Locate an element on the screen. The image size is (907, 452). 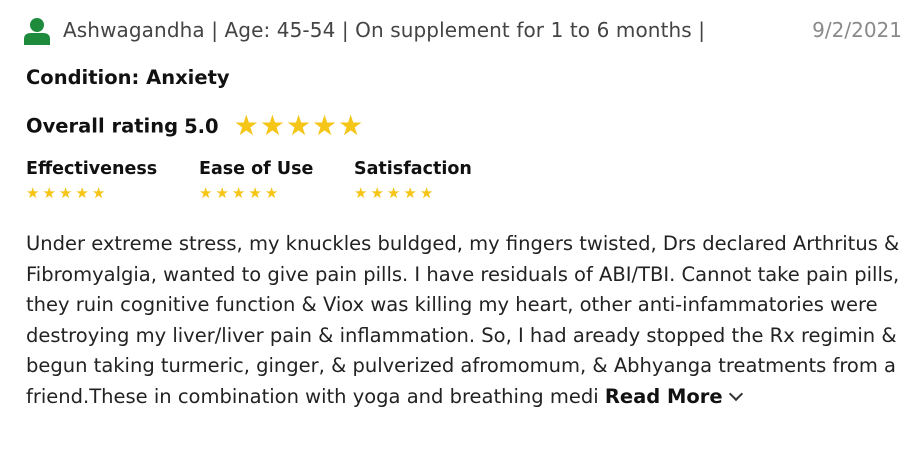
ease-of-use-stars: ★ ★ ★ ★ ★ is located at coordinates (256, 192).